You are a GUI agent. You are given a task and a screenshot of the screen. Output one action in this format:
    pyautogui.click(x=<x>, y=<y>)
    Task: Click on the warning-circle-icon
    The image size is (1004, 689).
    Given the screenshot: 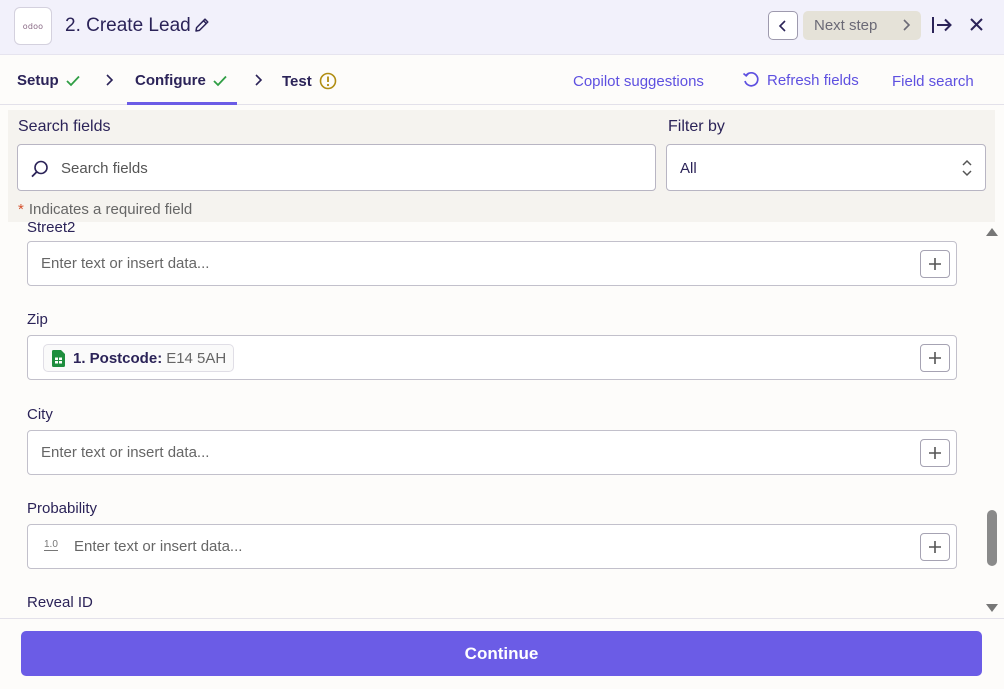 What is the action you would take?
    pyautogui.click(x=328, y=81)
    